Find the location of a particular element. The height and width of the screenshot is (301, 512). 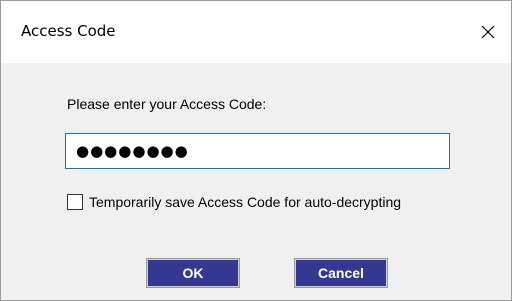

access-code-input is located at coordinates (257, 151).